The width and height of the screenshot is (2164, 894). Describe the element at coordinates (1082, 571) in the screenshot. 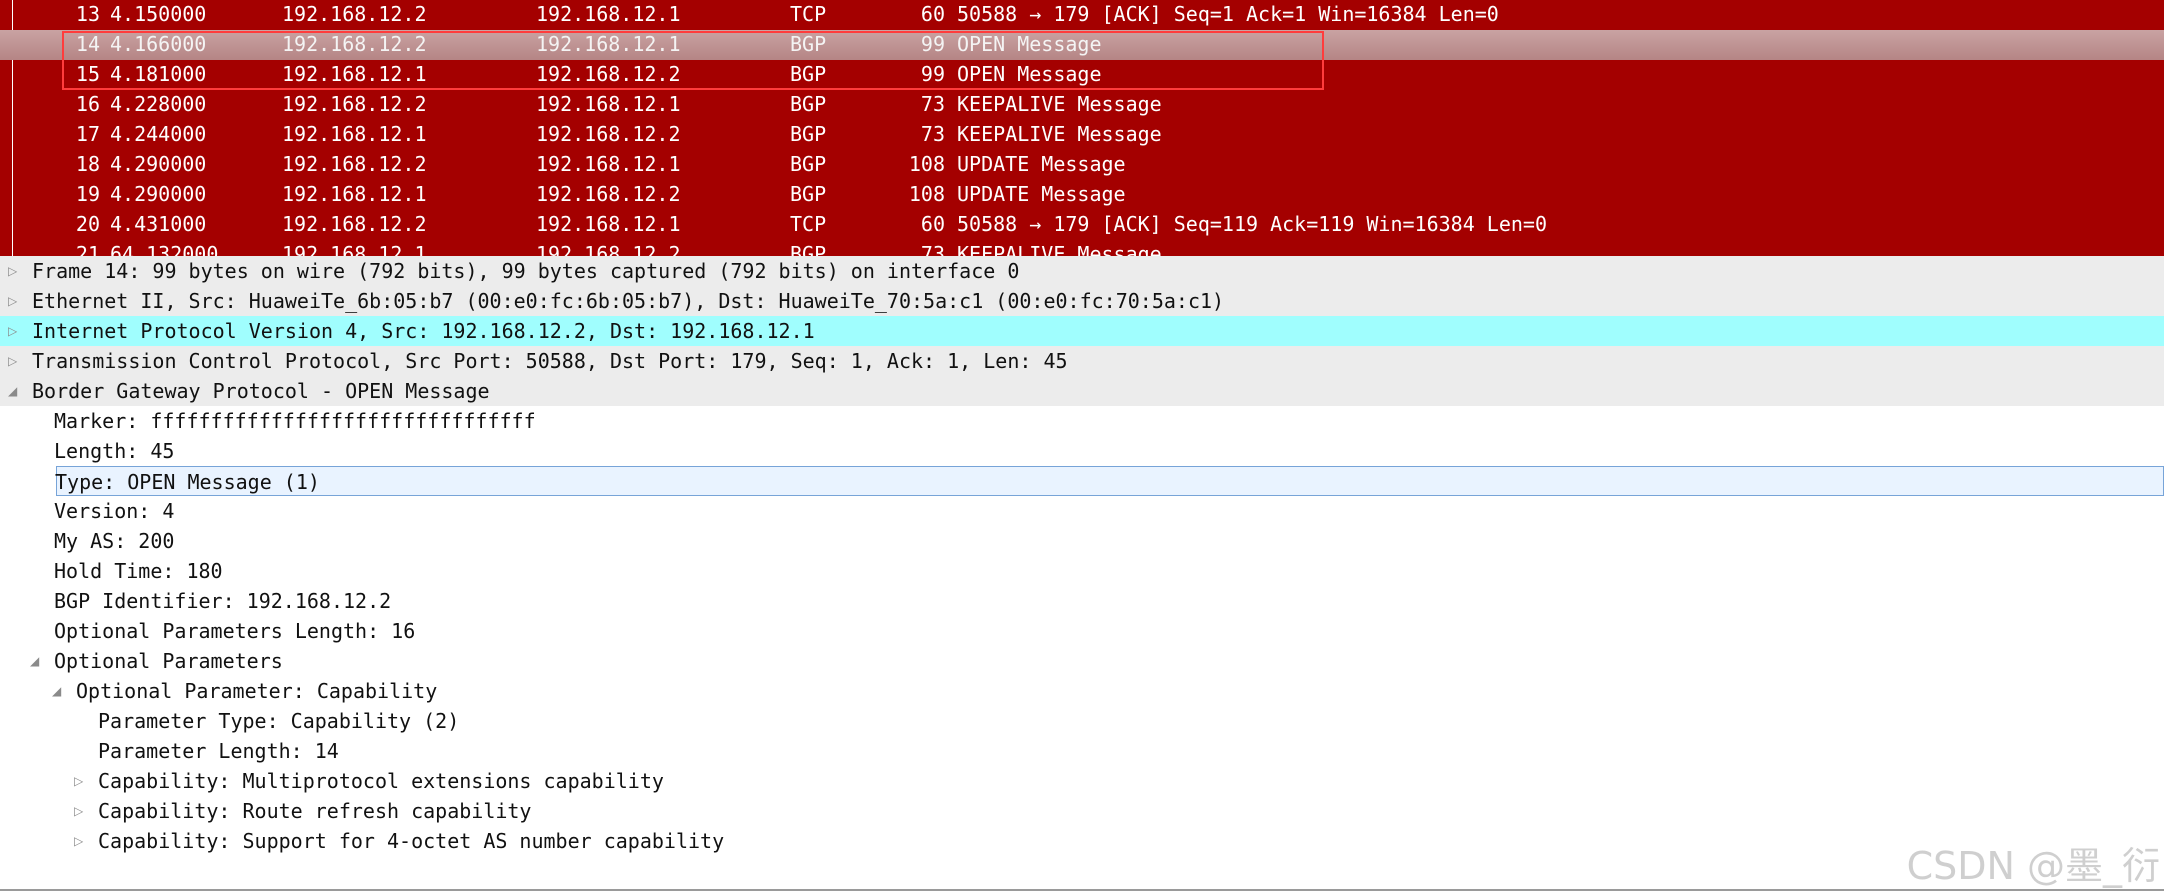

I see `detail-row: Hold Time: 180` at that location.